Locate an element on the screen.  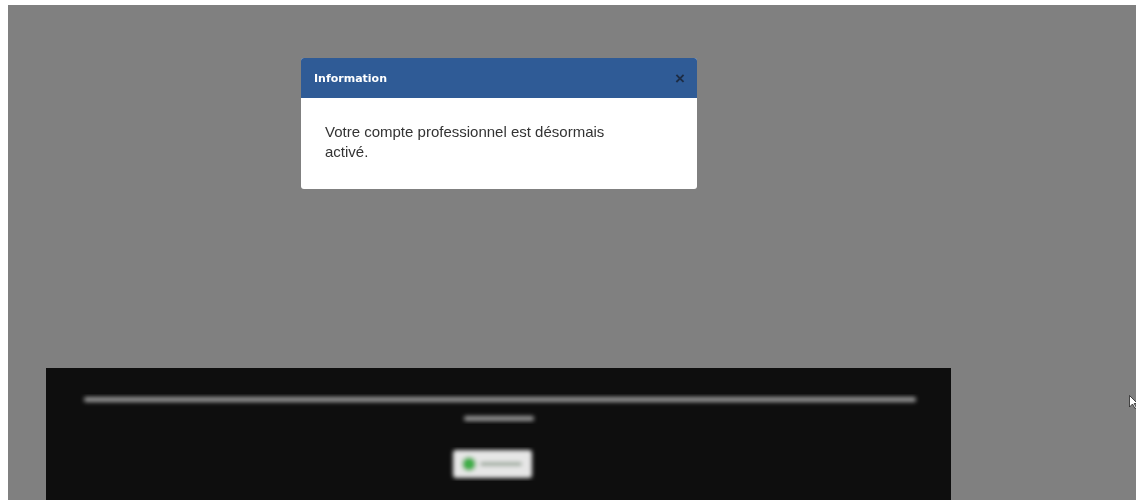
dialog-title: Information is located at coordinates (350, 78).